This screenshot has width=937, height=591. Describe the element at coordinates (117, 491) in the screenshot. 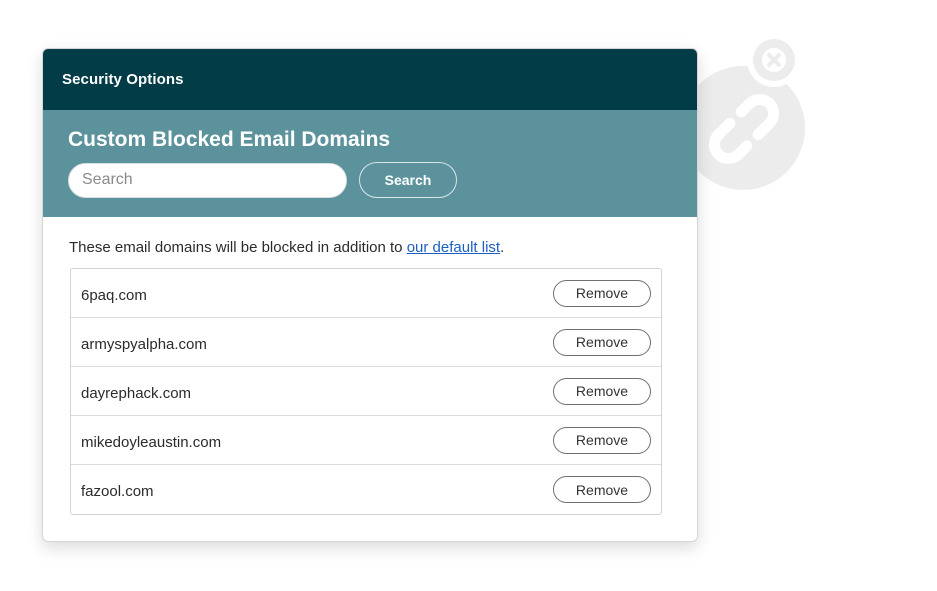

I see `domain-name: fazool.com` at that location.